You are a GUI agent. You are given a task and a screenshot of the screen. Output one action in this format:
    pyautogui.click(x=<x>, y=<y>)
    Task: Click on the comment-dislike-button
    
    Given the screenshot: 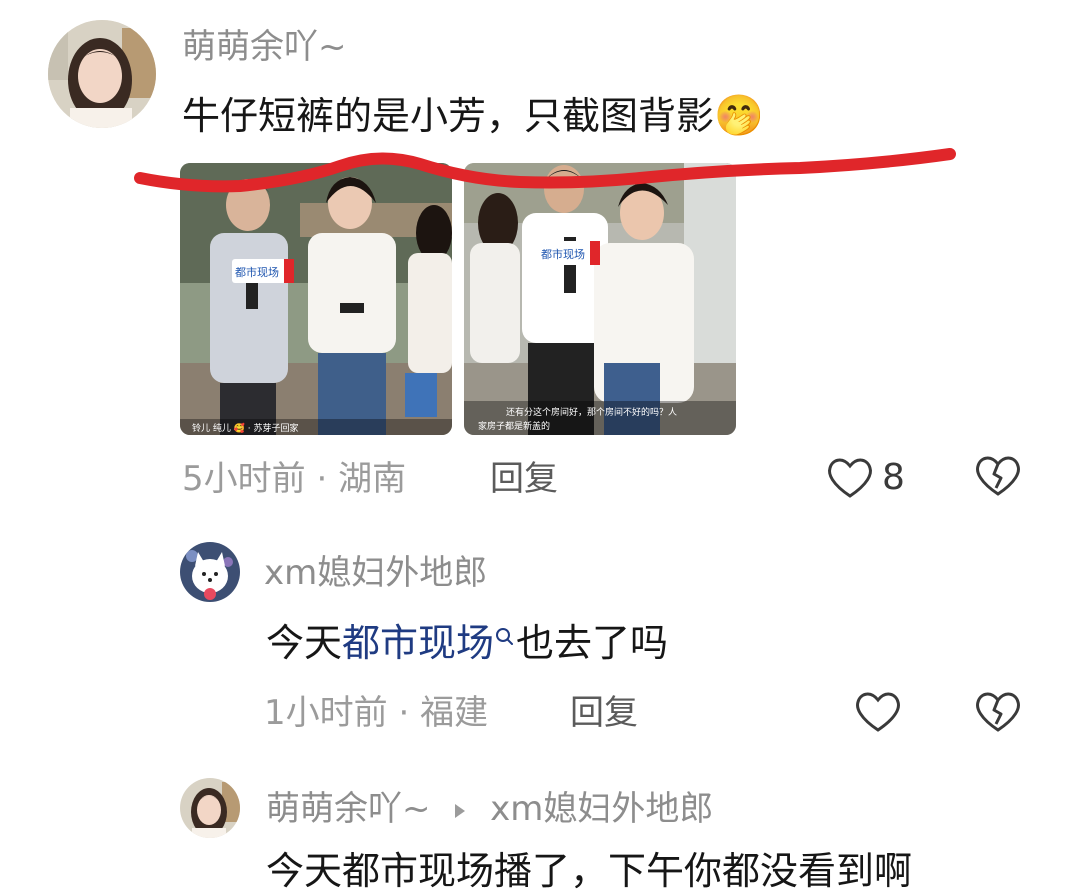 What is the action you would take?
    pyautogui.click(x=999, y=478)
    